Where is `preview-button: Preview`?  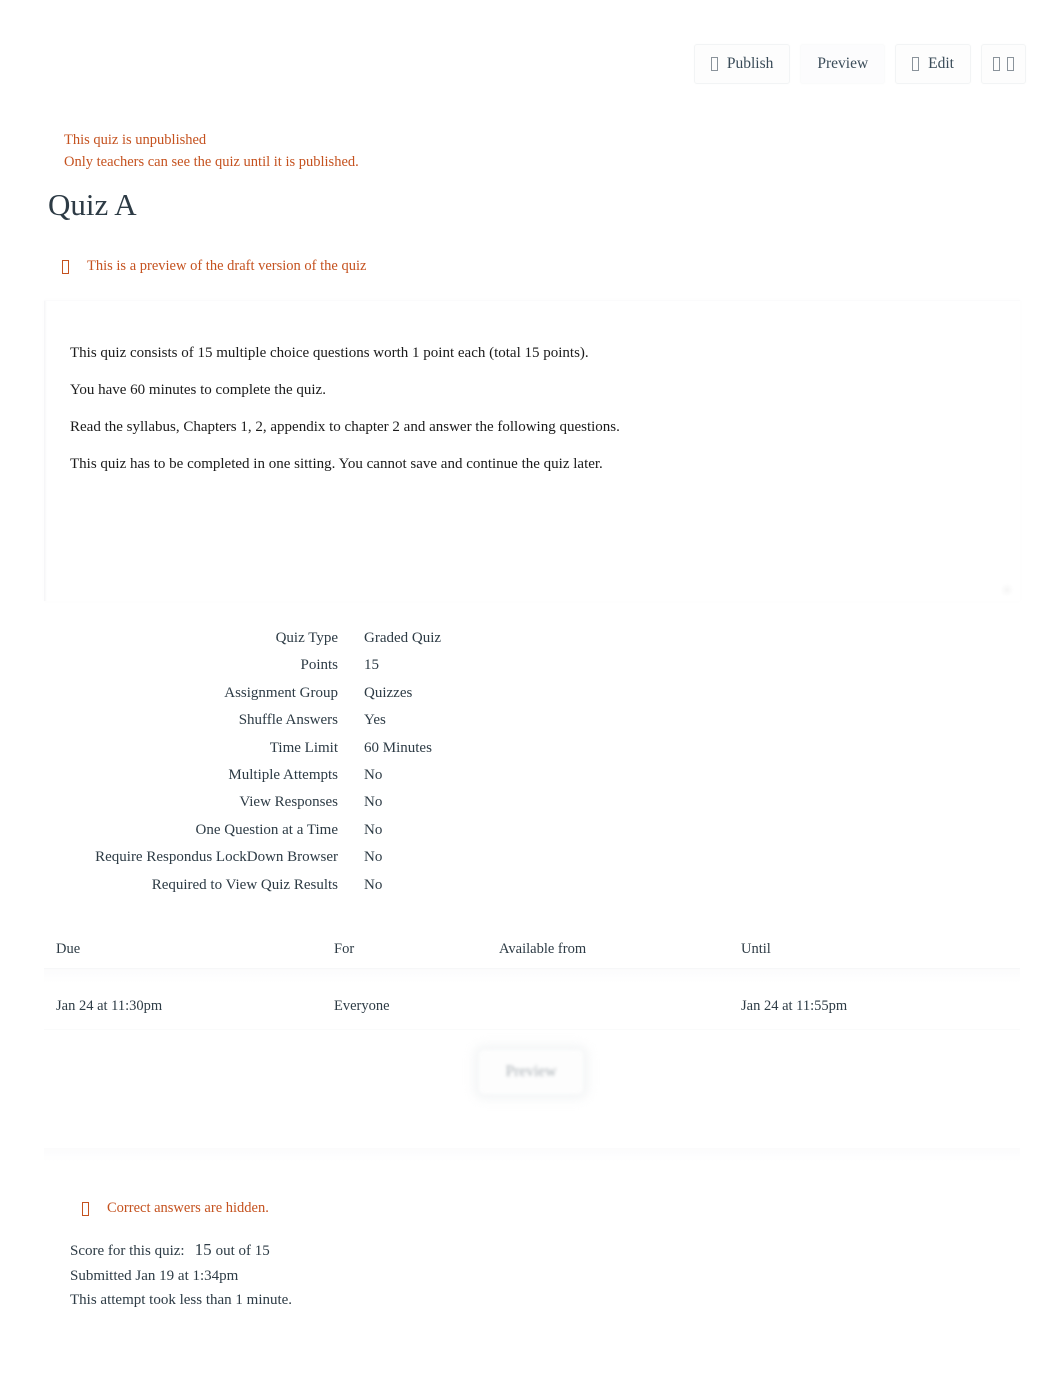 preview-button: Preview is located at coordinates (843, 64).